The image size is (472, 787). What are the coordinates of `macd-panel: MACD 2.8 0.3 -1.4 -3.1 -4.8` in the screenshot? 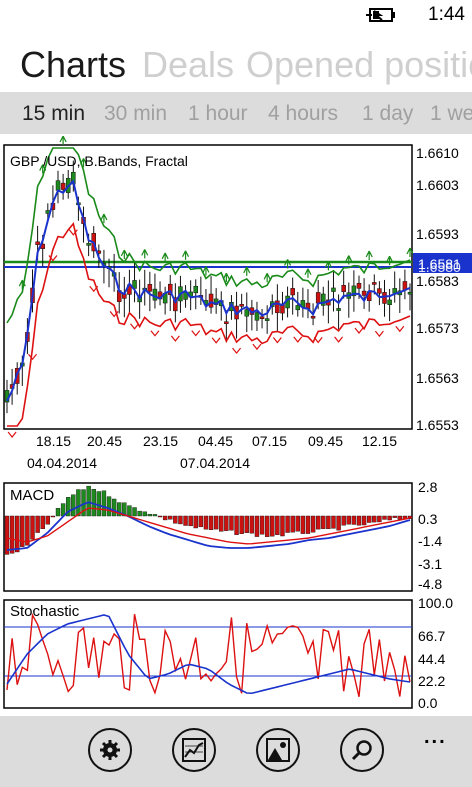 It's located at (236, 536).